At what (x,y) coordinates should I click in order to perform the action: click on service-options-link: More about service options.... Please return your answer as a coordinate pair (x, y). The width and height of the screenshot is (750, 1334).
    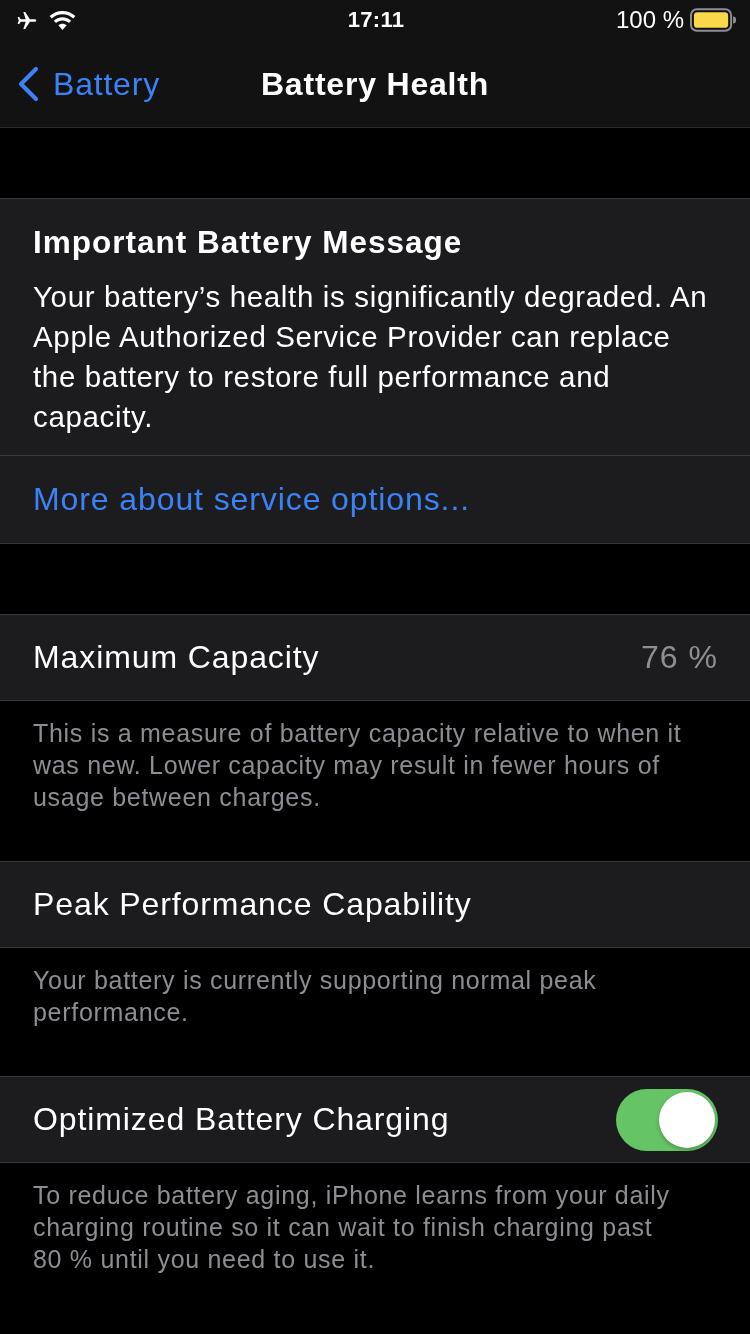
    Looking at the image, I should click on (251, 499).